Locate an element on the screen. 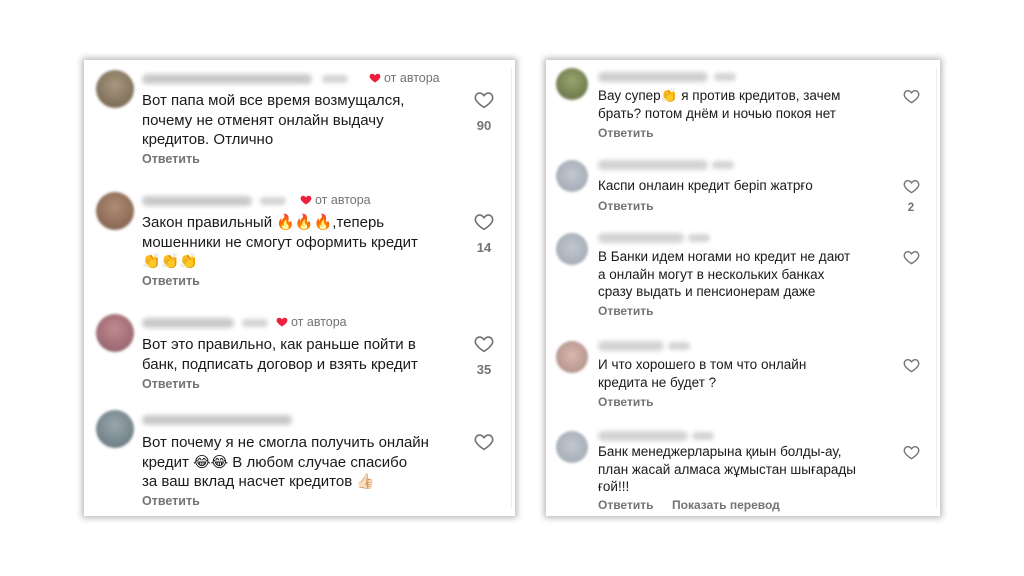 The image size is (1024, 576). comment-line: кредита не будет ? is located at coordinates (657, 382).